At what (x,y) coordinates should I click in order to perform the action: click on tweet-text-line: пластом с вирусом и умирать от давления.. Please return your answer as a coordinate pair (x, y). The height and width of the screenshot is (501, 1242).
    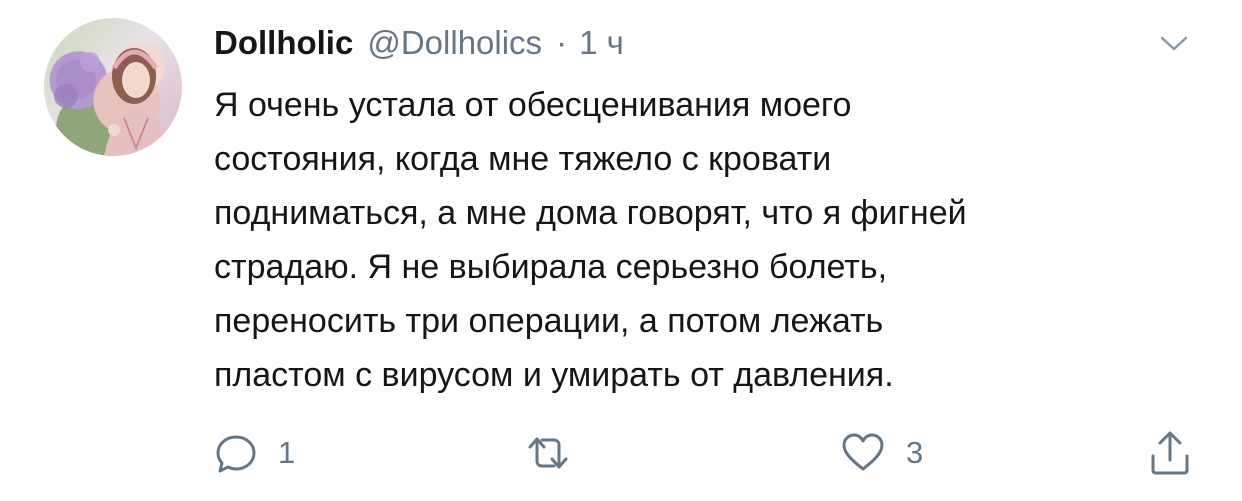
    Looking at the image, I should click on (554, 375).